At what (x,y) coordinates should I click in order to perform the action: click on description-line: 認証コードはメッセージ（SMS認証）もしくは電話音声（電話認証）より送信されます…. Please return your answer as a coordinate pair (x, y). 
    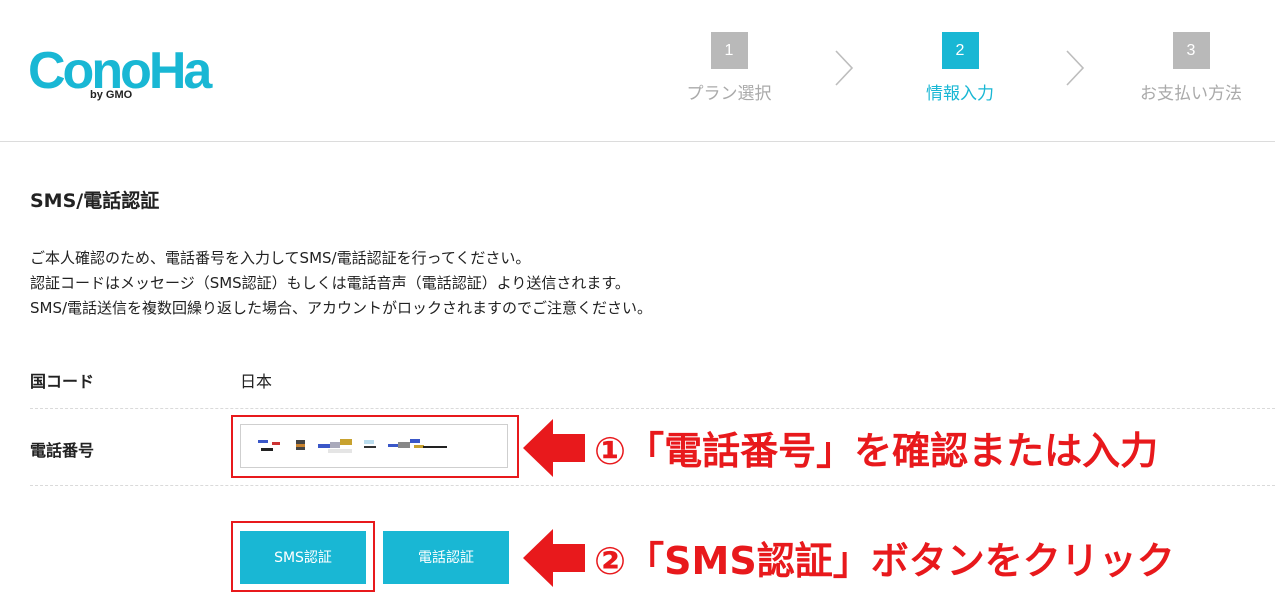
    Looking at the image, I should click on (330, 283).